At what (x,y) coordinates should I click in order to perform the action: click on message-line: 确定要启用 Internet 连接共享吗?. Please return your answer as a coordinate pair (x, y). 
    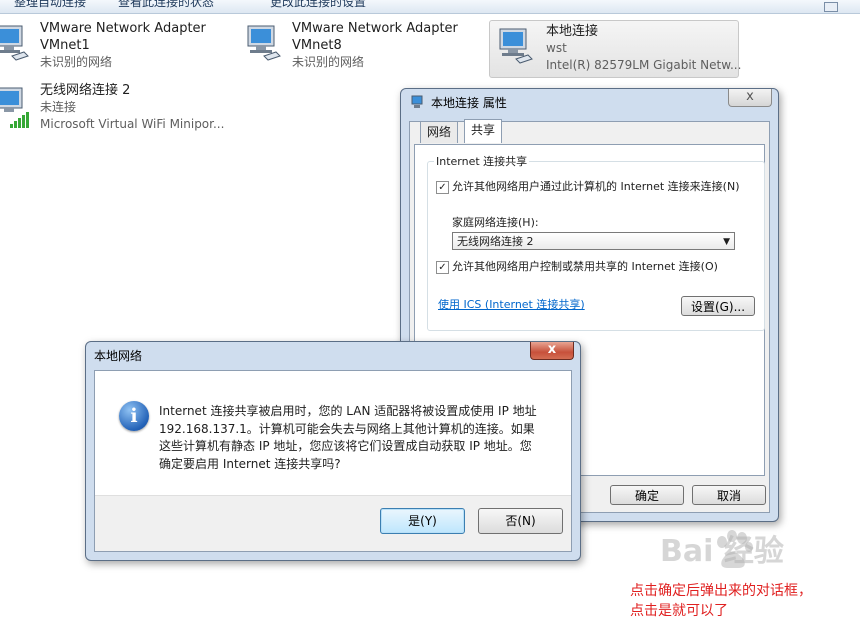
    Looking at the image, I should click on (250, 463).